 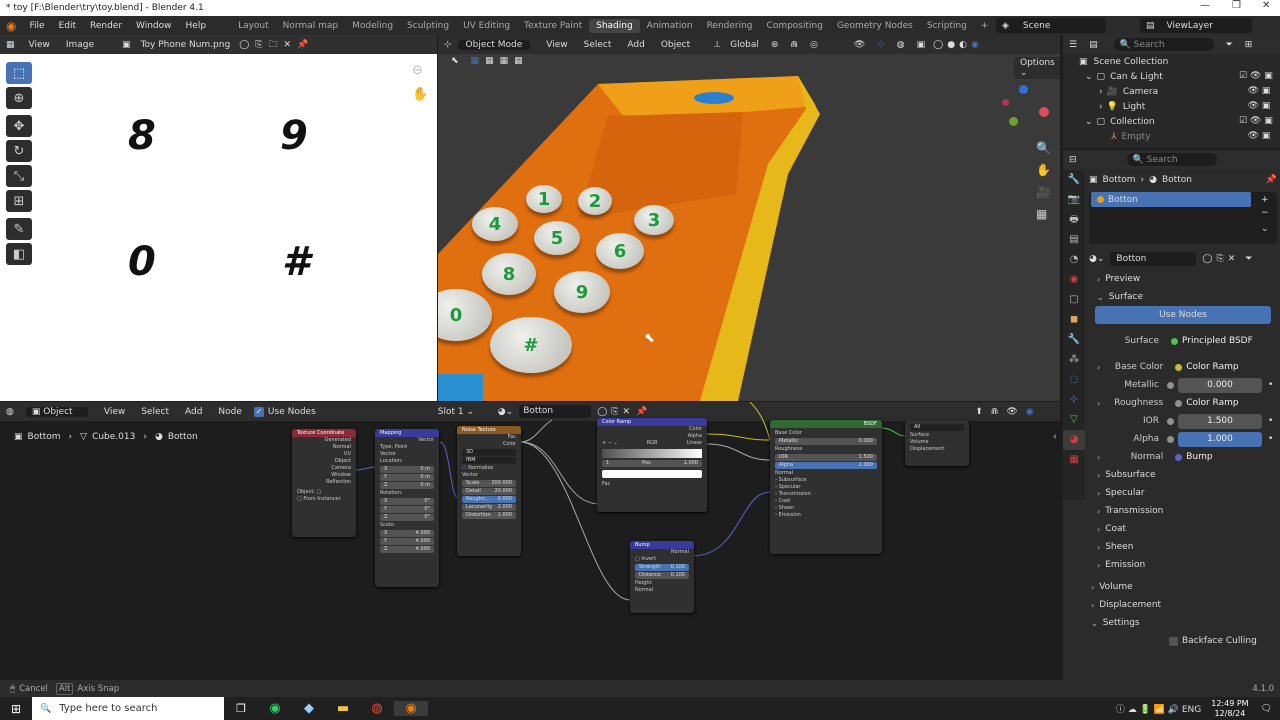 I want to click on minimize-icon: —, so click(x=1205, y=5).